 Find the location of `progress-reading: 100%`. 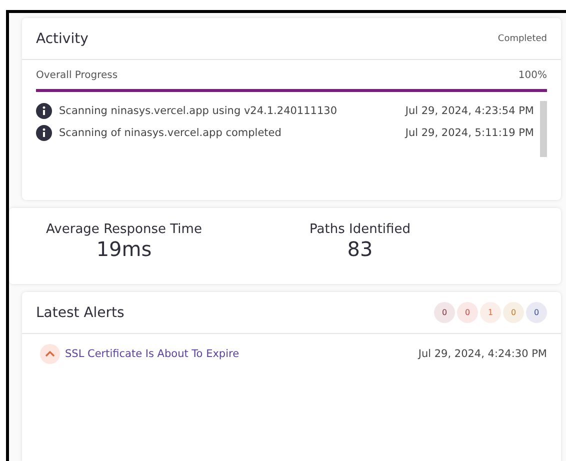

progress-reading: 100% is located at coordinates (532, 75).